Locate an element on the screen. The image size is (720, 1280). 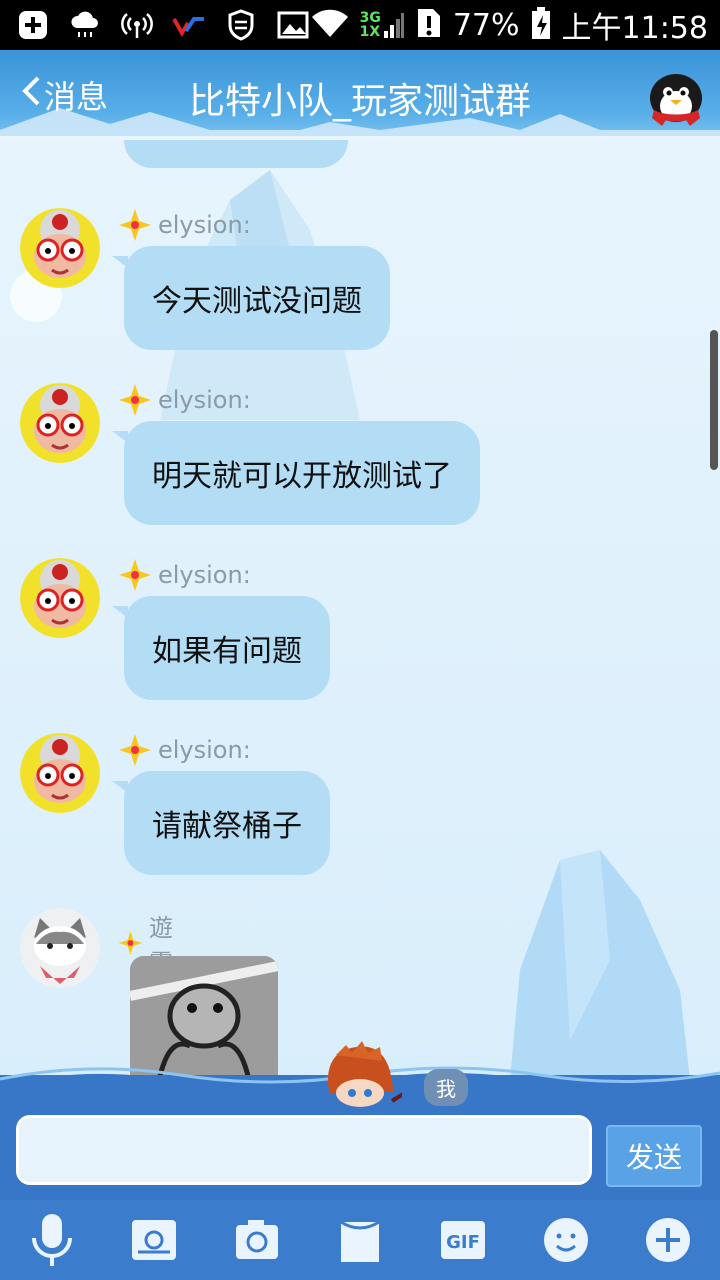
folder-icon is located at coordinates (360, 1240).